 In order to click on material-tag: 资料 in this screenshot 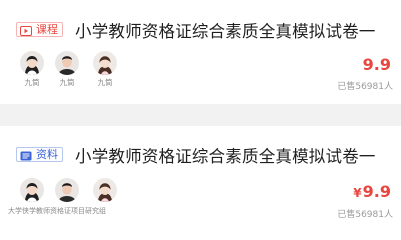, I will do `click(39, 154)`.